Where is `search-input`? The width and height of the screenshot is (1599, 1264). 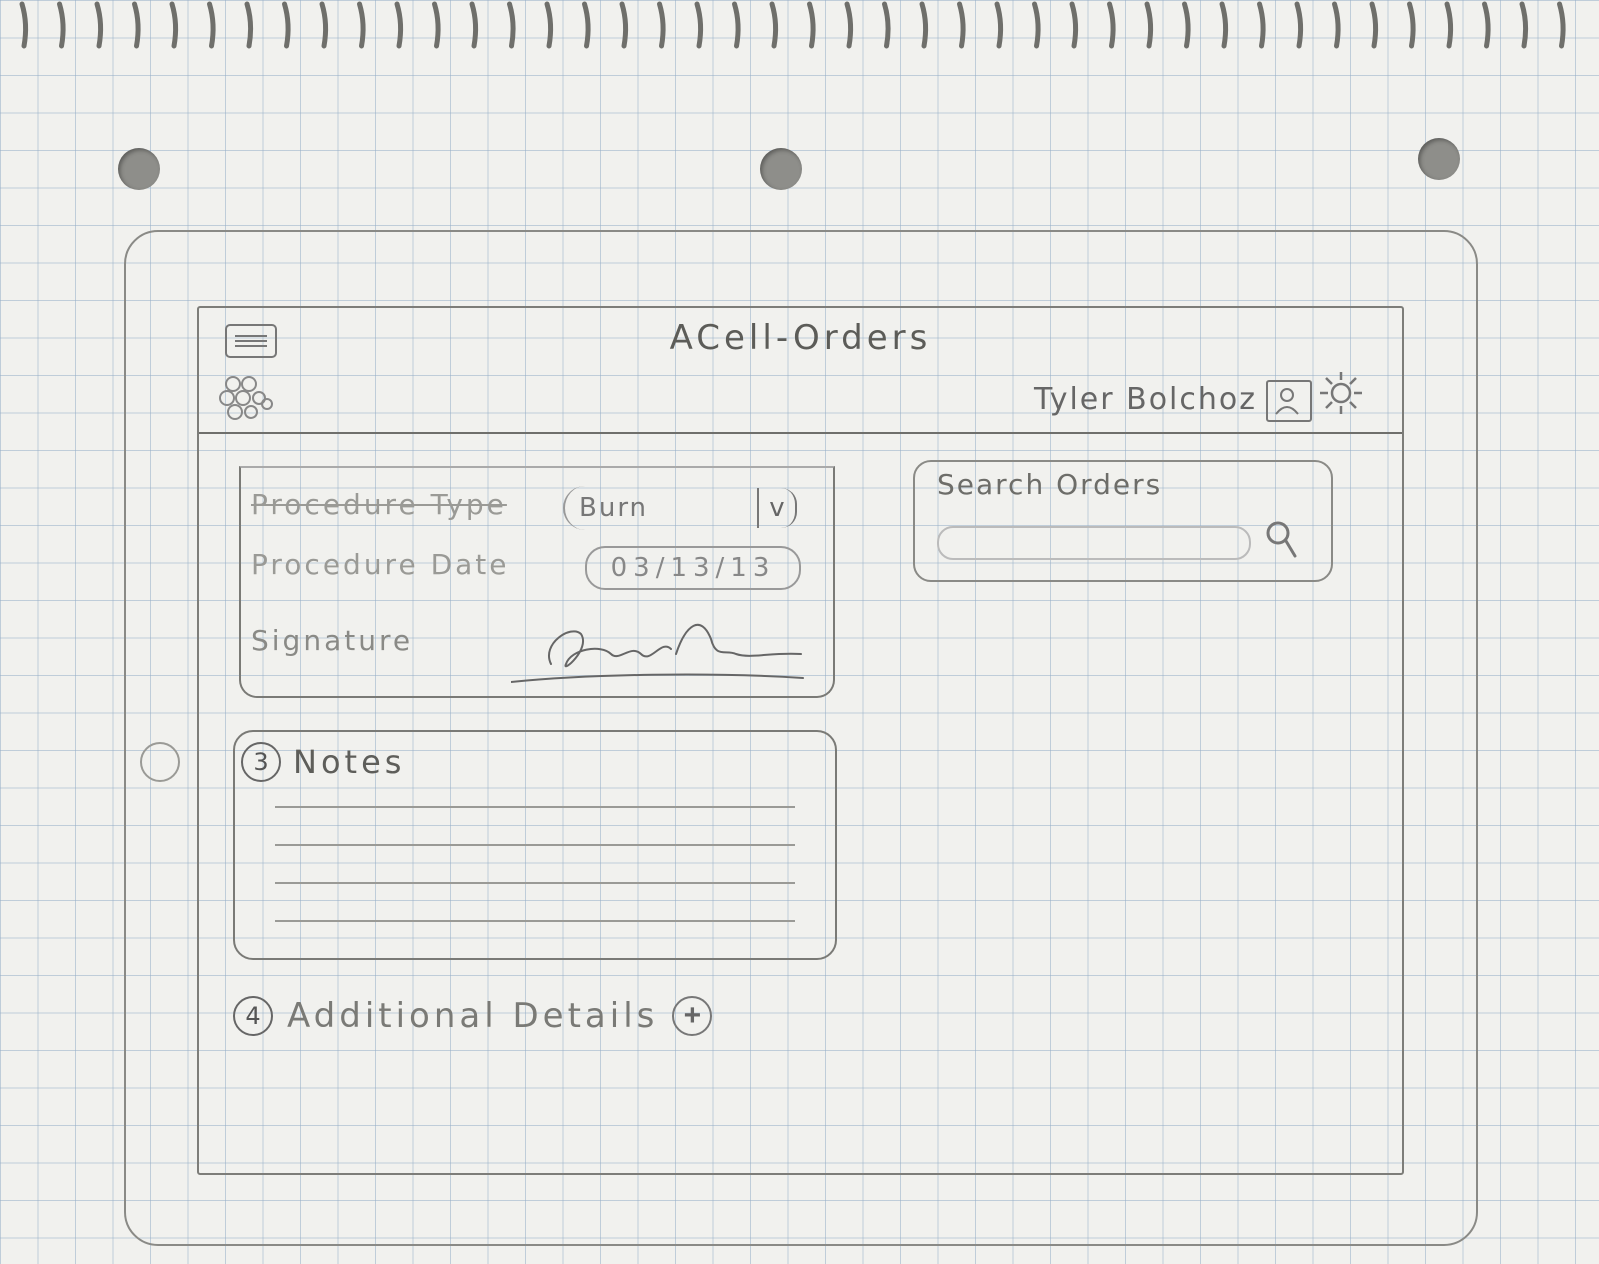 search-input is located at coordinates (1094, 543).